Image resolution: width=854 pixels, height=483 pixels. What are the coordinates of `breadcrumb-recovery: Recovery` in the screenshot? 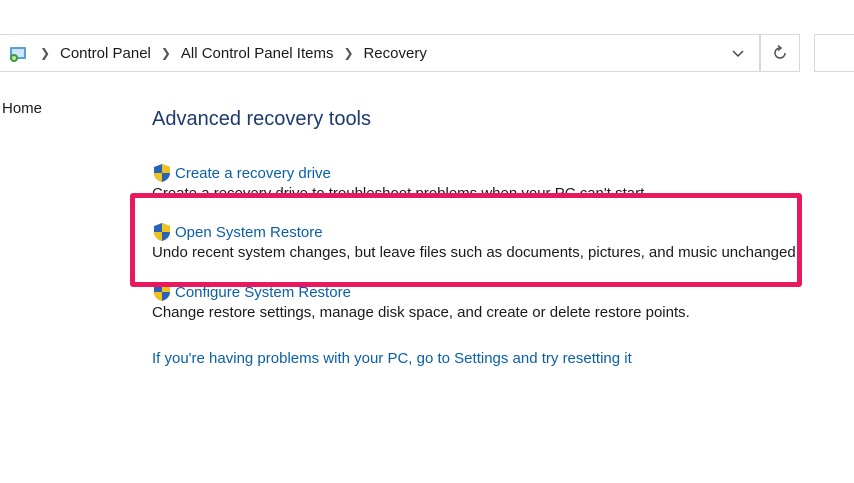 It's located at (394, 53).